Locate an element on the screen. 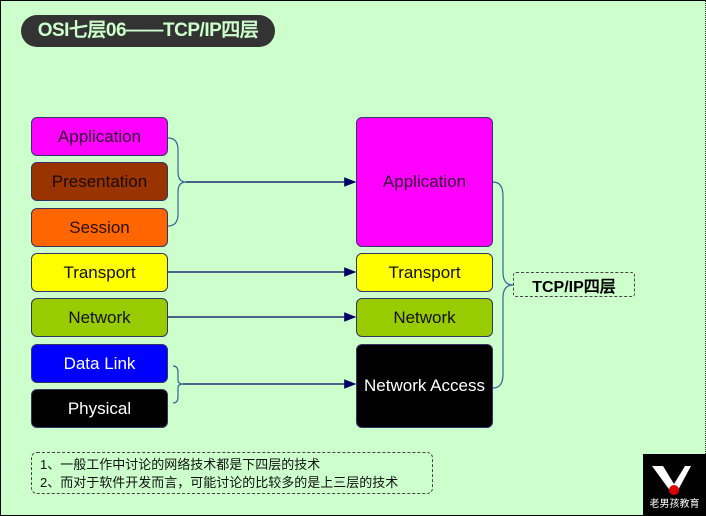 This screenshot has height=516, width=706. brand-logo: 老男孩教育 is located at coordinates (674, 485).